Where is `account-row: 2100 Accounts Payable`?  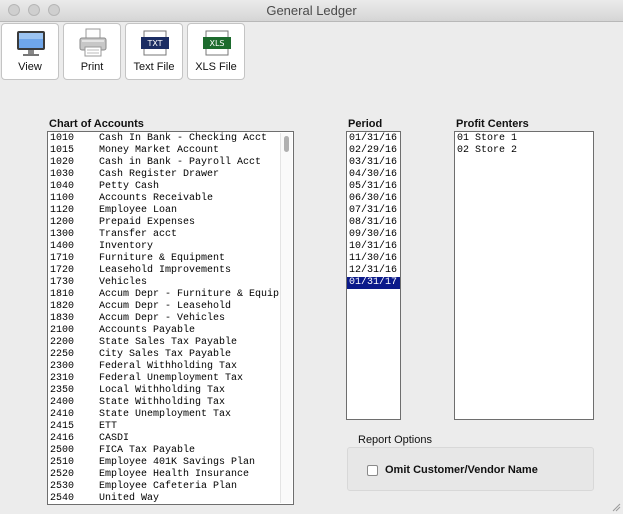 account-row: 2100 Accounts Payable is located at coordinates (170, 331).